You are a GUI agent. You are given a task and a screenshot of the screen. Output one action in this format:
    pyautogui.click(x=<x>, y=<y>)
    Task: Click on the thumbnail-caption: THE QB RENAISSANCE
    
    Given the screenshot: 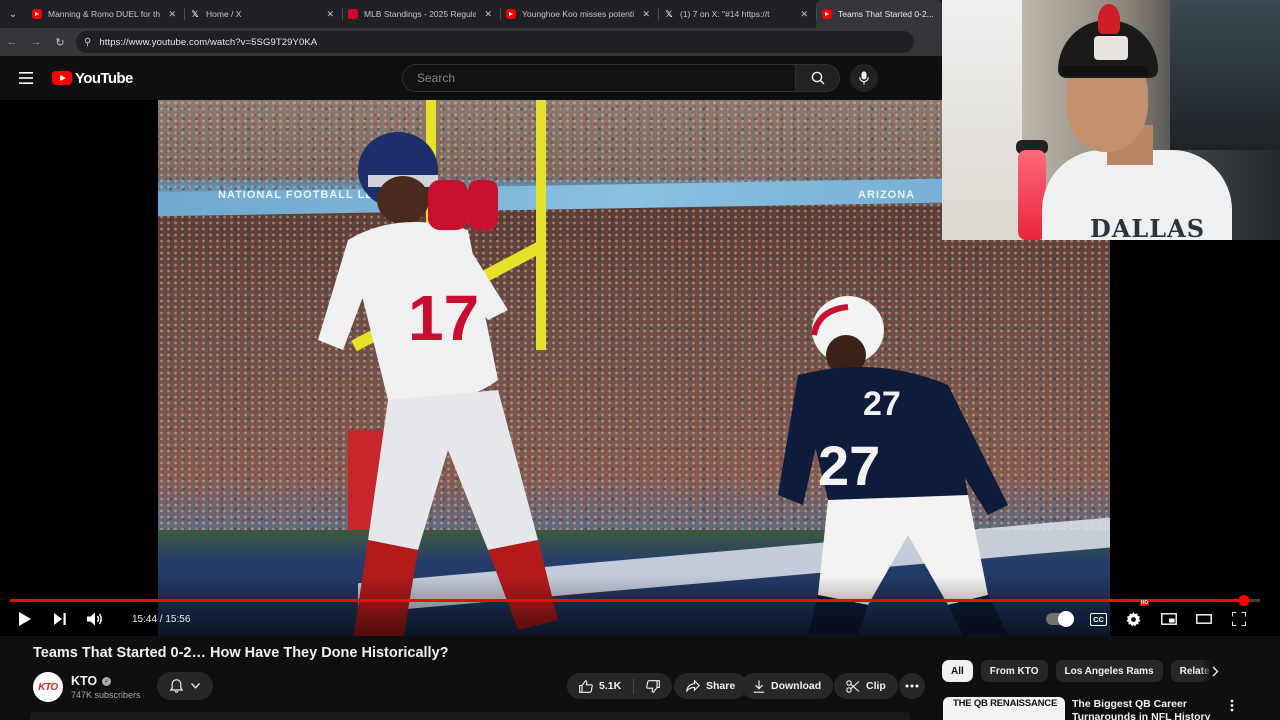 What is the action you would take?
    pyautogui.click(x=1005, y=703)
    